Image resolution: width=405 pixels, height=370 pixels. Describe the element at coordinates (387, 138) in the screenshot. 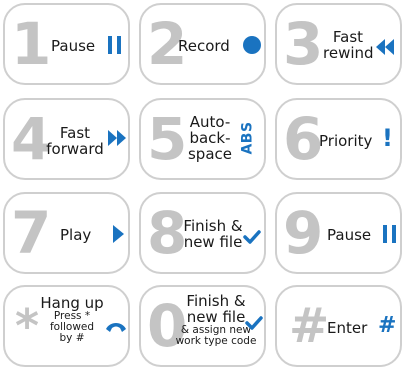

I see `exclamation-icon: !` at that location.